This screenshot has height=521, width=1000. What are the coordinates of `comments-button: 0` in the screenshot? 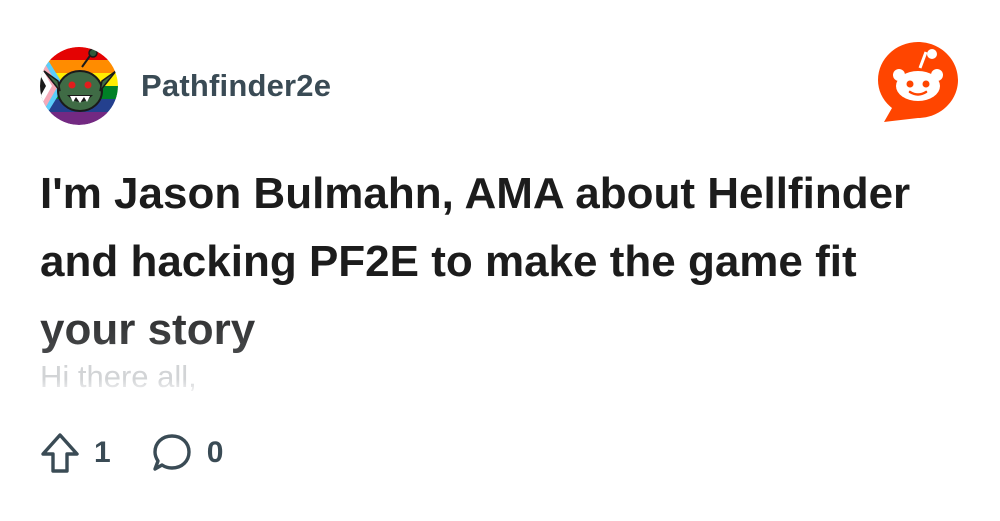 It's located at (187, 453).